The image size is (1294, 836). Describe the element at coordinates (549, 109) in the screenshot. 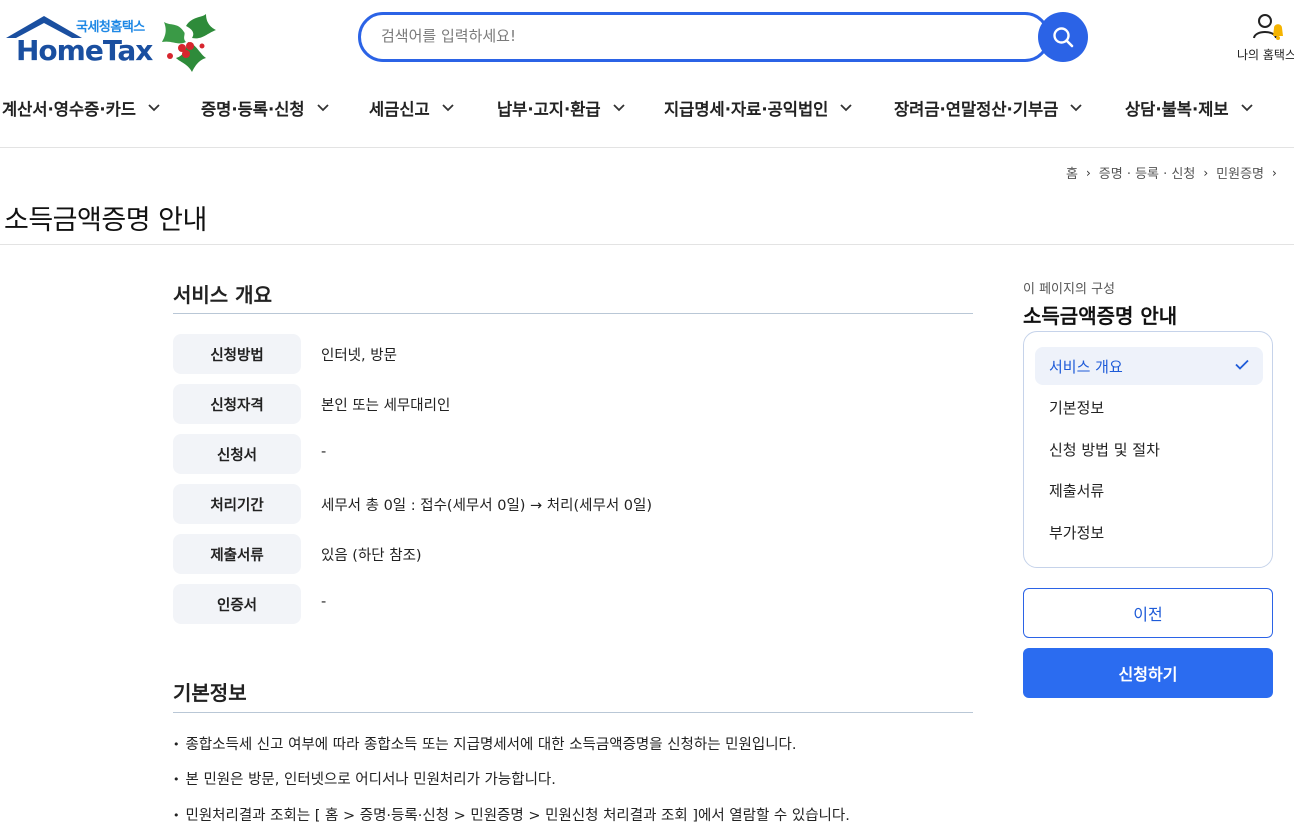

I see `gnb-label: 납부·고지·환급` at that location.